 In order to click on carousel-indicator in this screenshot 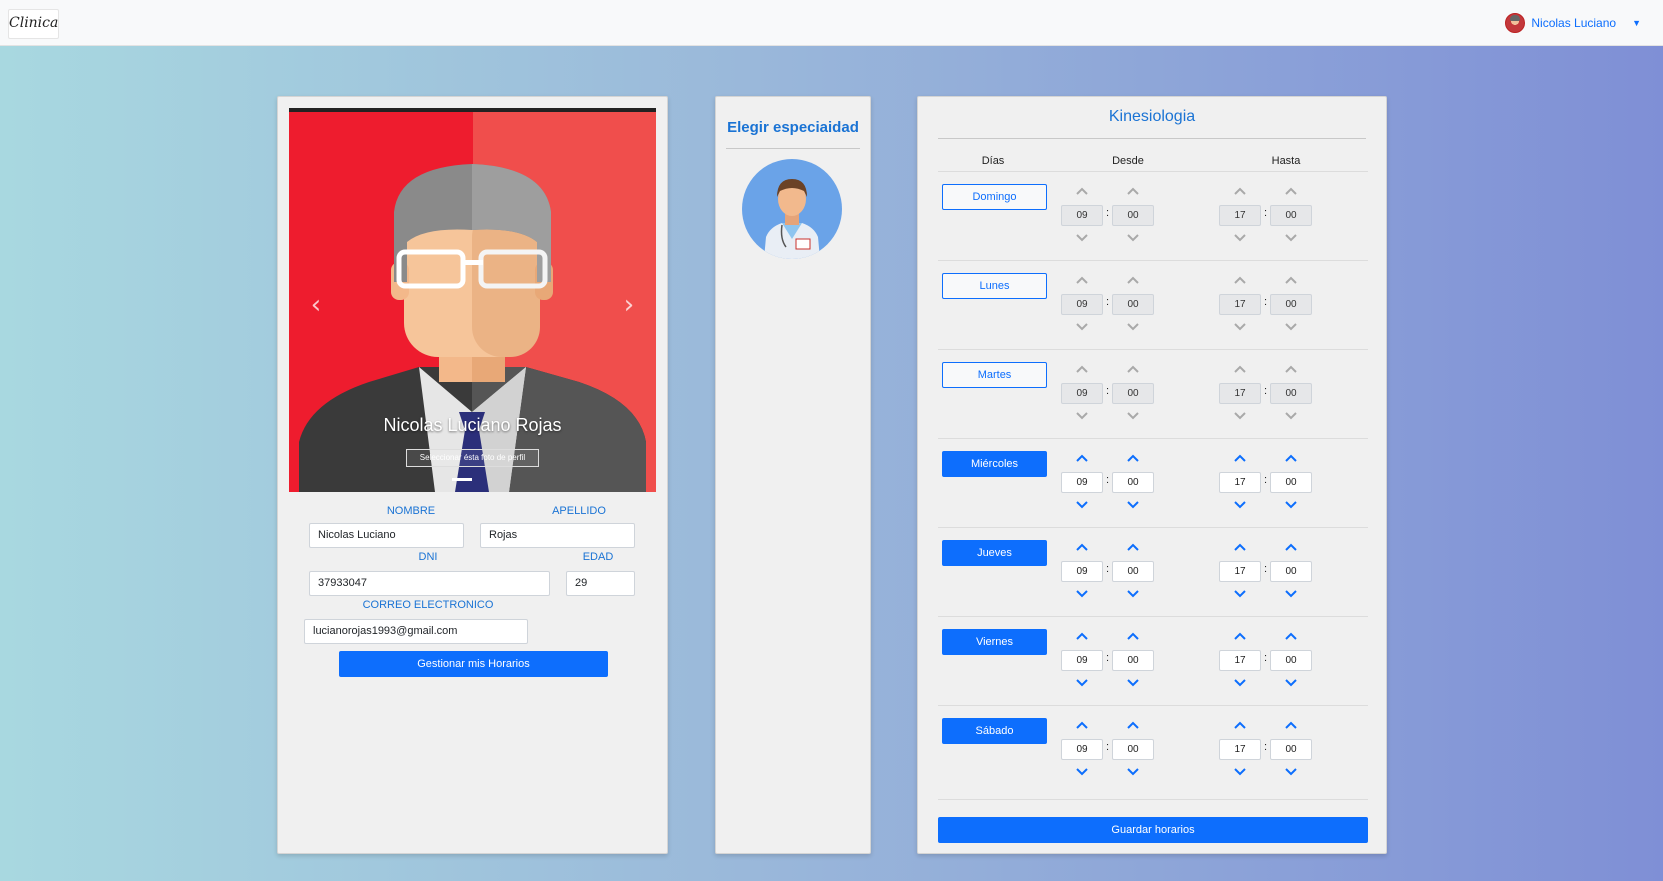, I will do `click(462, 479)`.